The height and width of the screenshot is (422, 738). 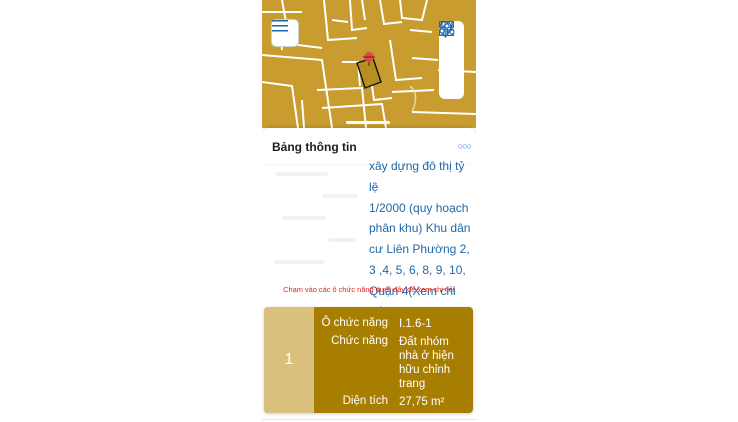 I want to click on location-button, so click(x=450, y=45).